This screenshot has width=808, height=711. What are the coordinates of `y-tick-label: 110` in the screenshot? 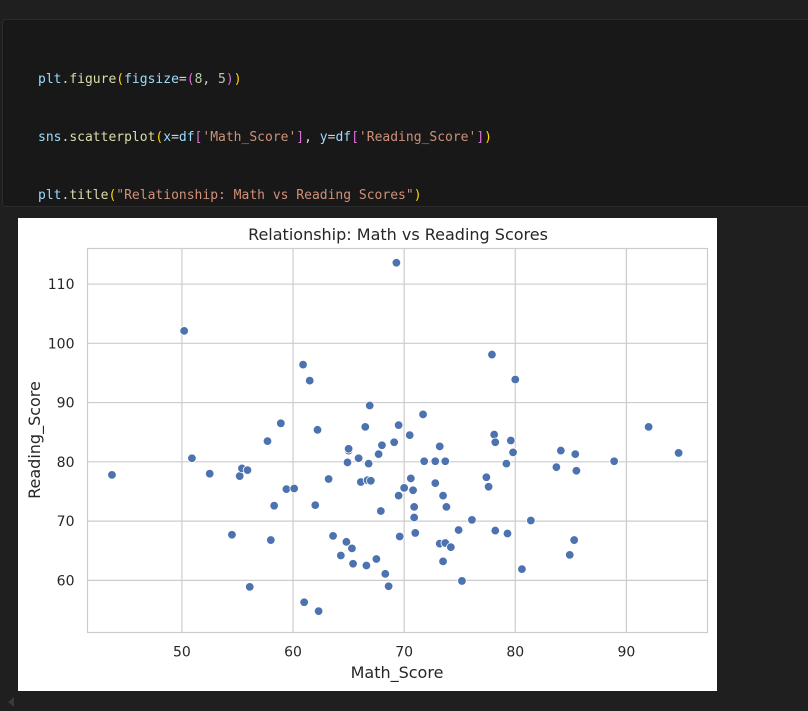 It's located at (61, 285).